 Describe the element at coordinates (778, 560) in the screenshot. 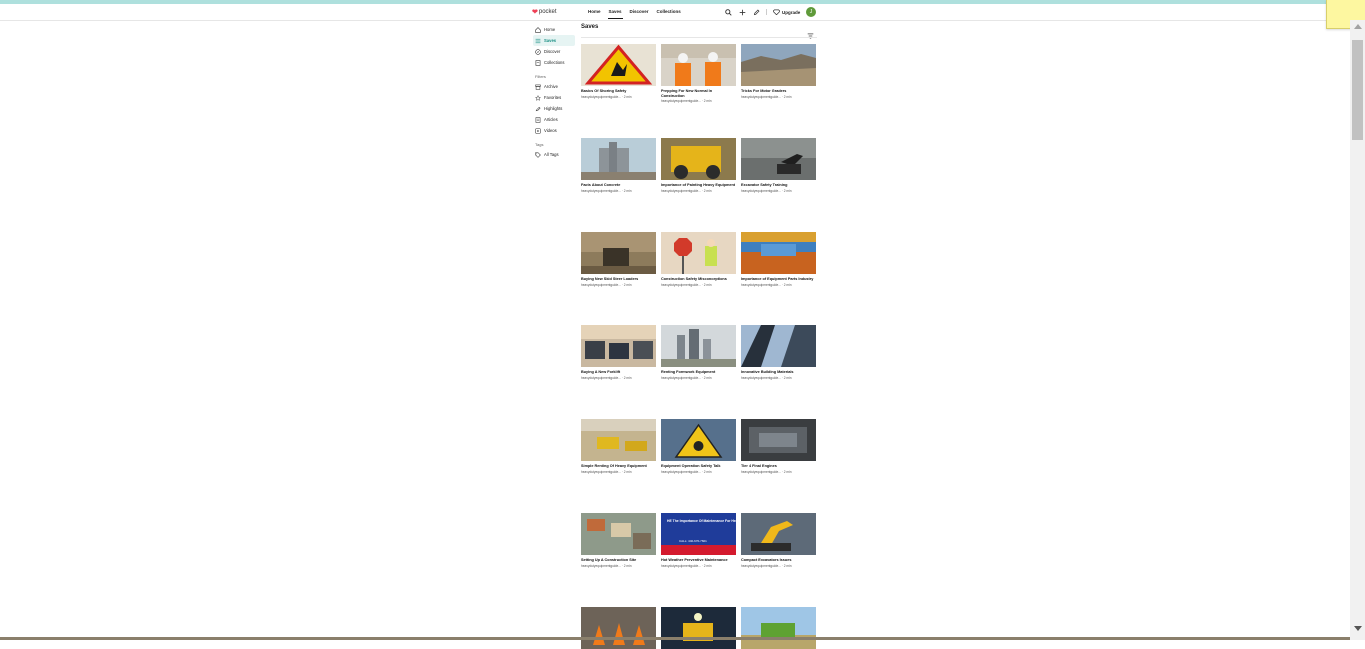

I see `card-title: Compact Excavators Issues` at that location.